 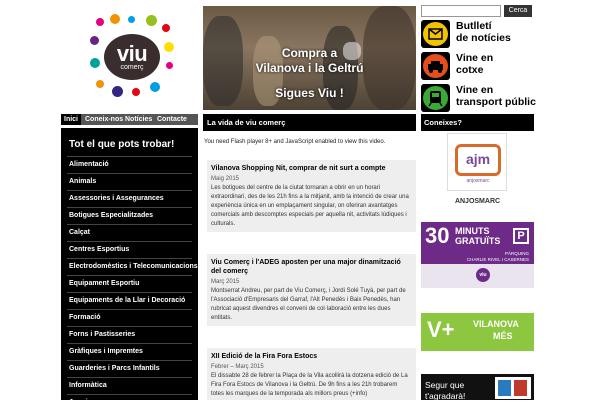 I want to click on promo-line-2: transport públic, so click(x=496, y=102).